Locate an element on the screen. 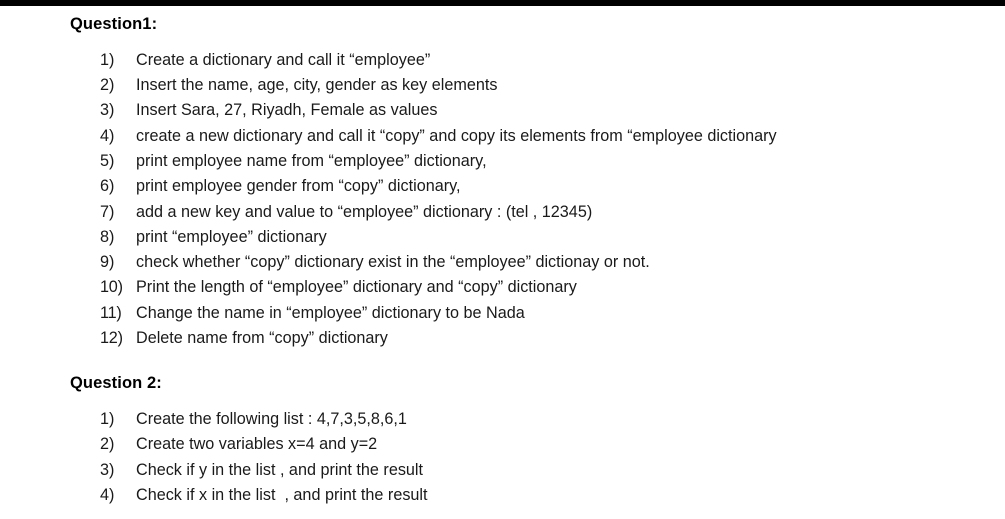  task-marker: 11) is located at coordinates (111, 312).